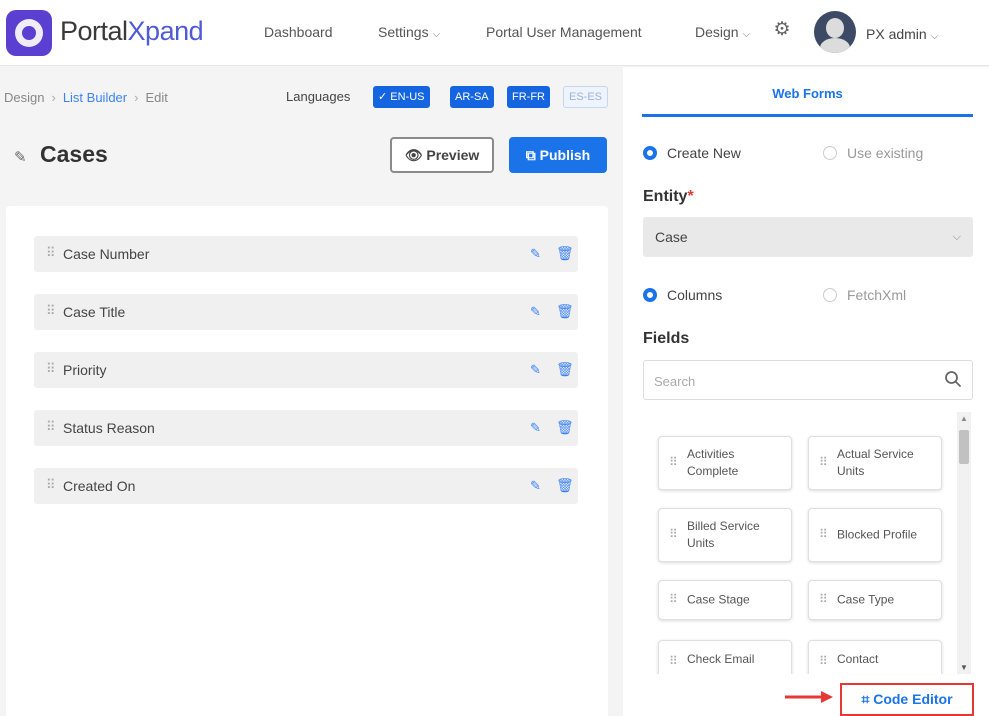  I want to click on entity-label-text: Entity, so click(665, 196).